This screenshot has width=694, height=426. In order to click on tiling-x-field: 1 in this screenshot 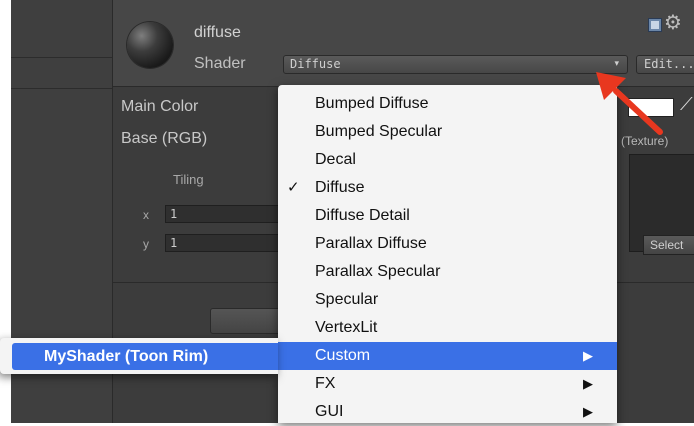, I will do `click(230, 214)`.